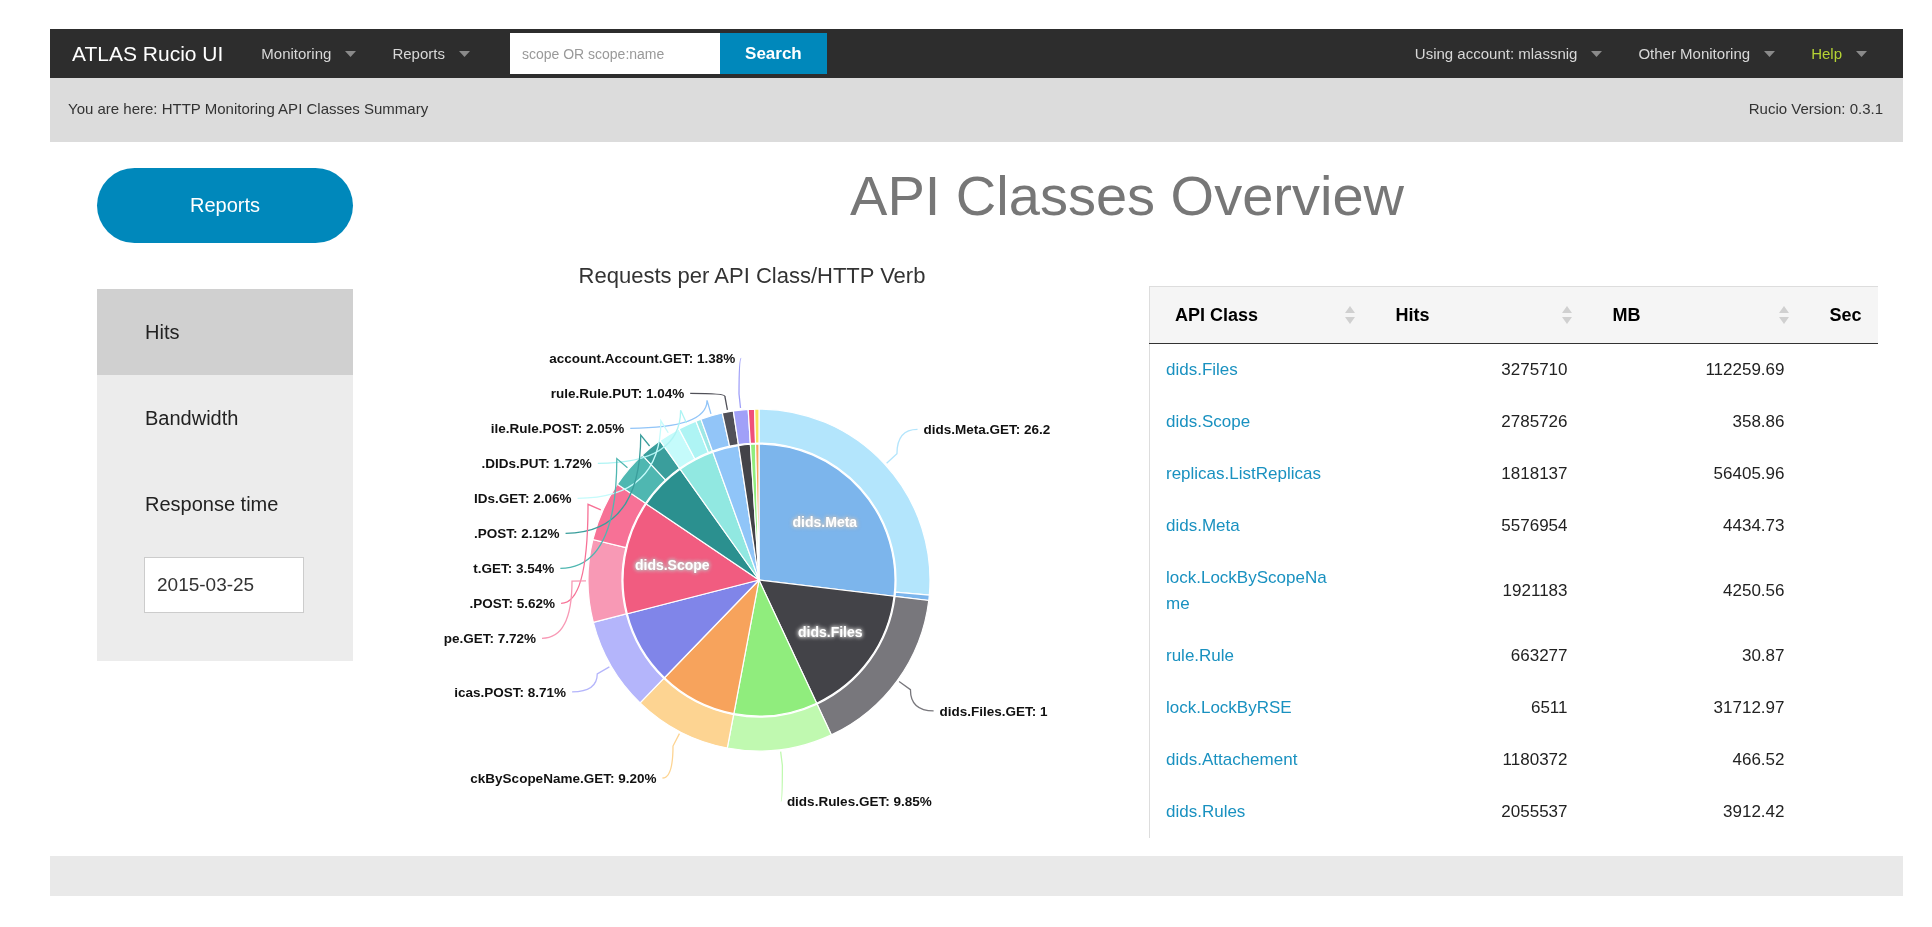 This screenshot has width=1932, height=927. Describe the element at coordinates (1549, 708) in the screenshot. I see `table-cell-text: 6511` at that location.